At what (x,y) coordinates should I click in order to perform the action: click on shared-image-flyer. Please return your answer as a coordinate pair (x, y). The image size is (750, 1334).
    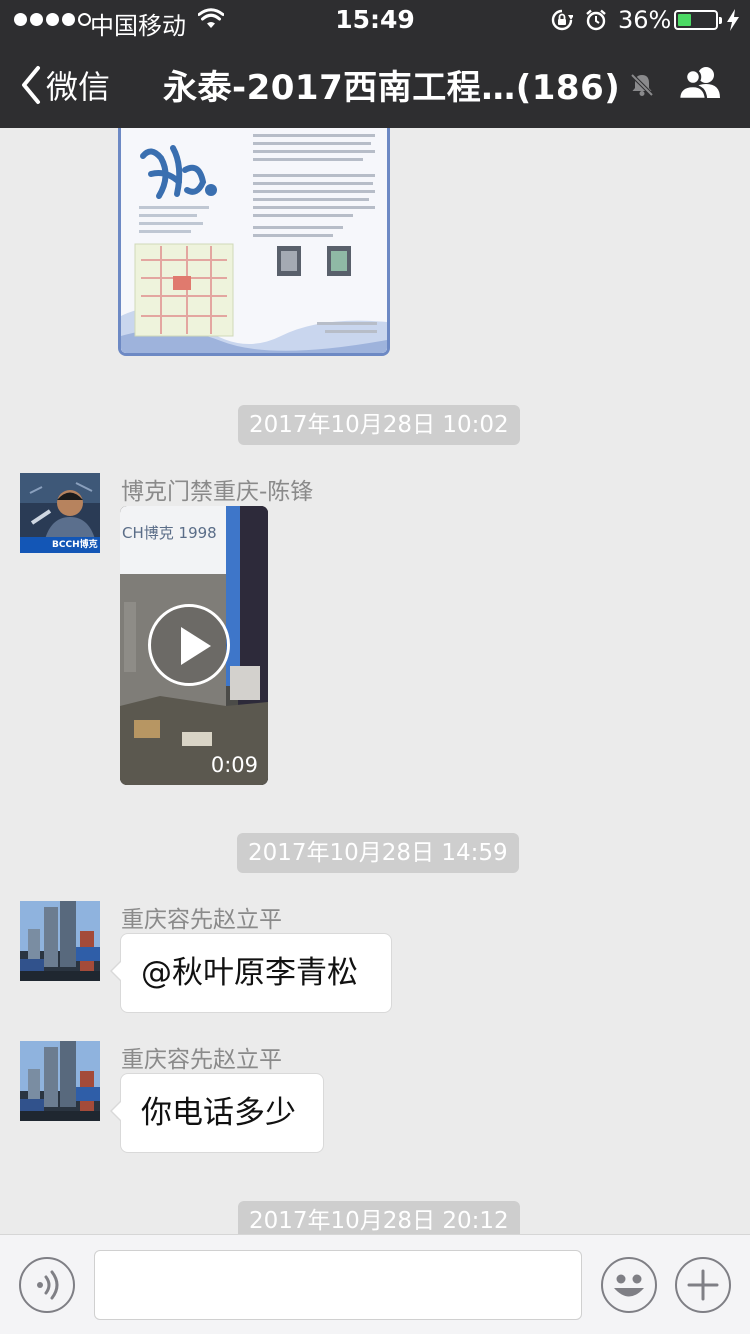
    Looking at the image, I should click on (254, 242).